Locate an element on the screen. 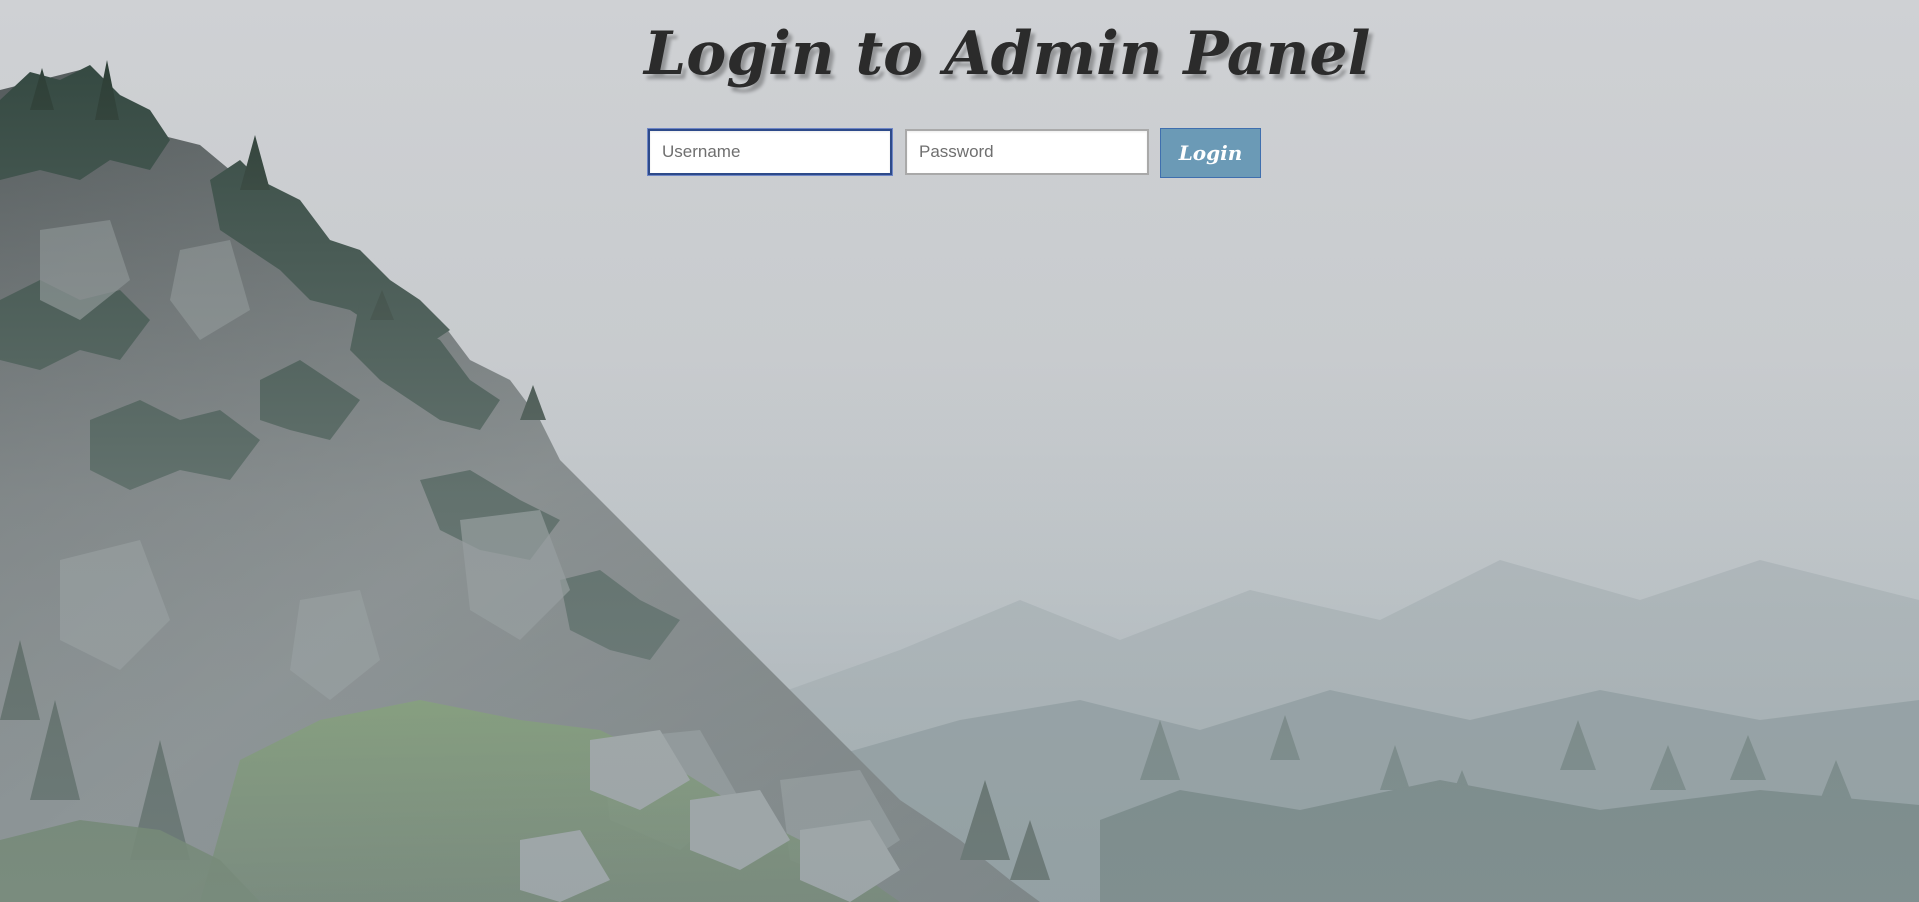 The height and width of the screenshot is (902, 1919). password-input is located at coordinates (1027, 152).